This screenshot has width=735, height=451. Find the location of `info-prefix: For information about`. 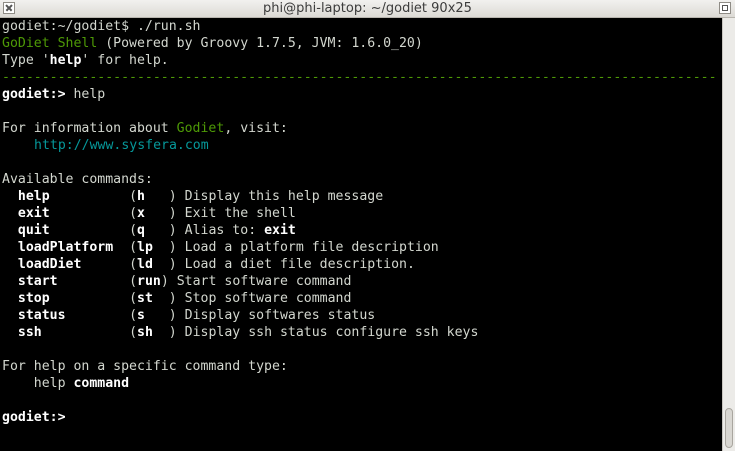

info-prefix: For information about is located at coordinates (89, 128).